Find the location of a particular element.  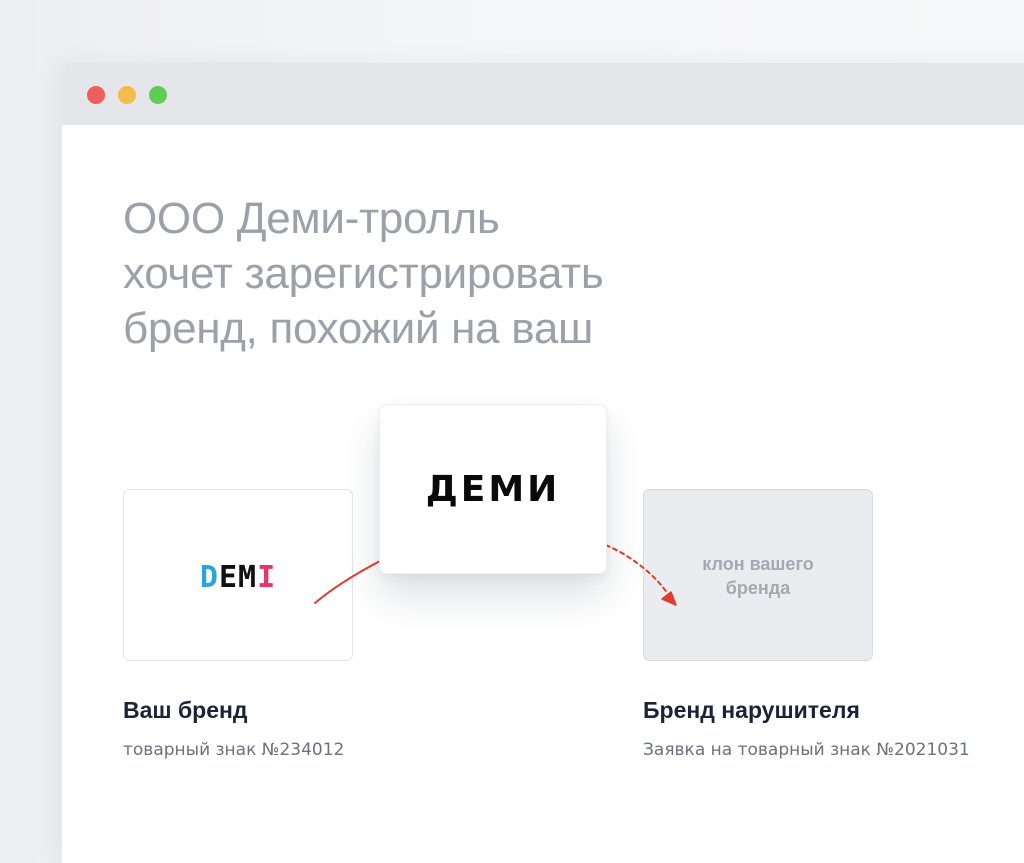

clone-placeholder-text: клон вашего бренда is located at coordinates (758, 576).